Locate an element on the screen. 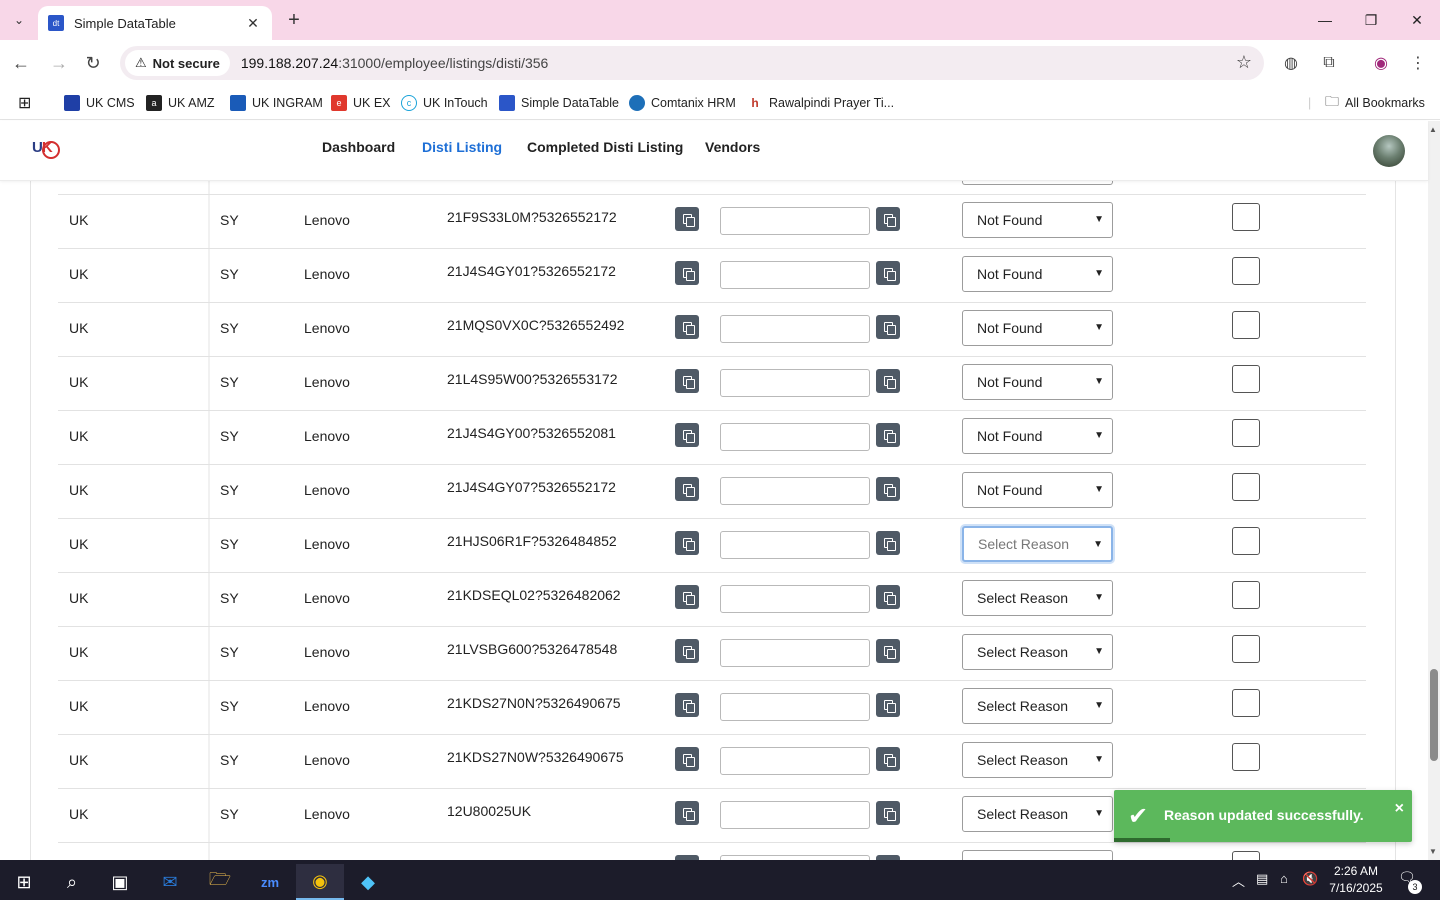 The image size is (1440, 900). windows-start-icon: ⊞ is located at coordinates (24, 882).